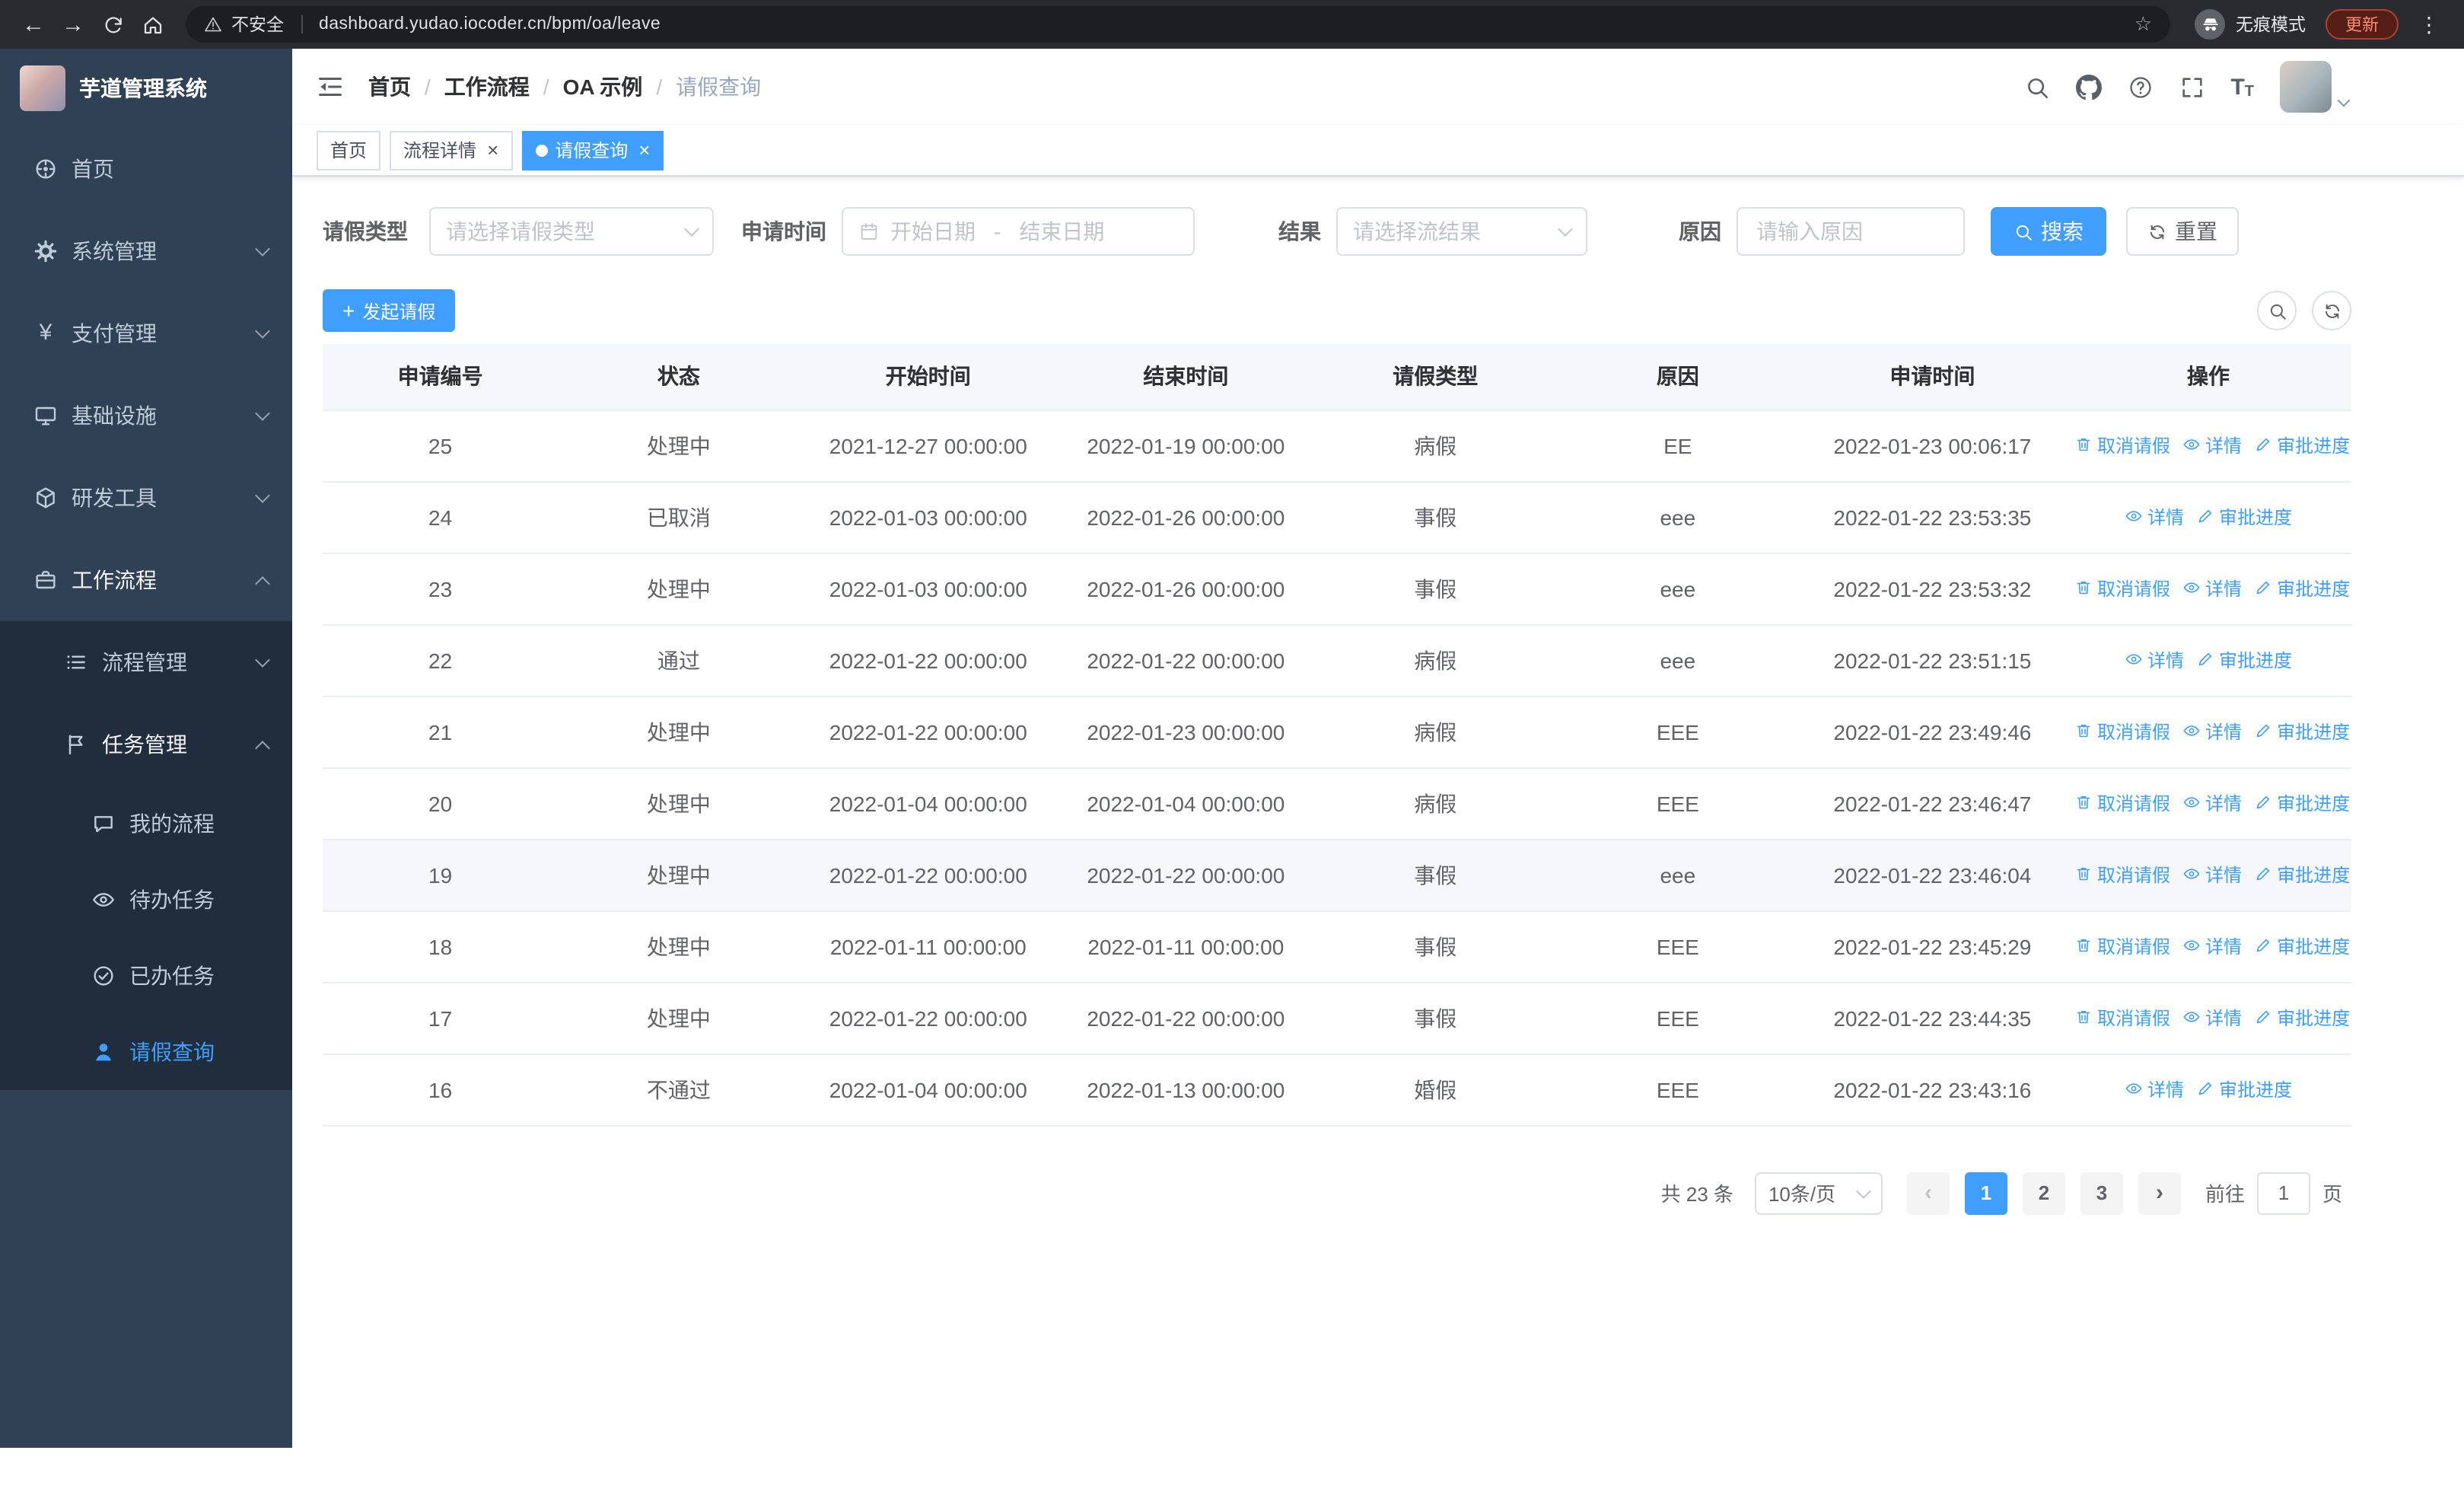 The image size is (2464, 1495). What do you see at coordinates (146, 580) in the screenshot?
I see `sidebar-item-workflow: 工作流程` at bounding box center [146, 580].